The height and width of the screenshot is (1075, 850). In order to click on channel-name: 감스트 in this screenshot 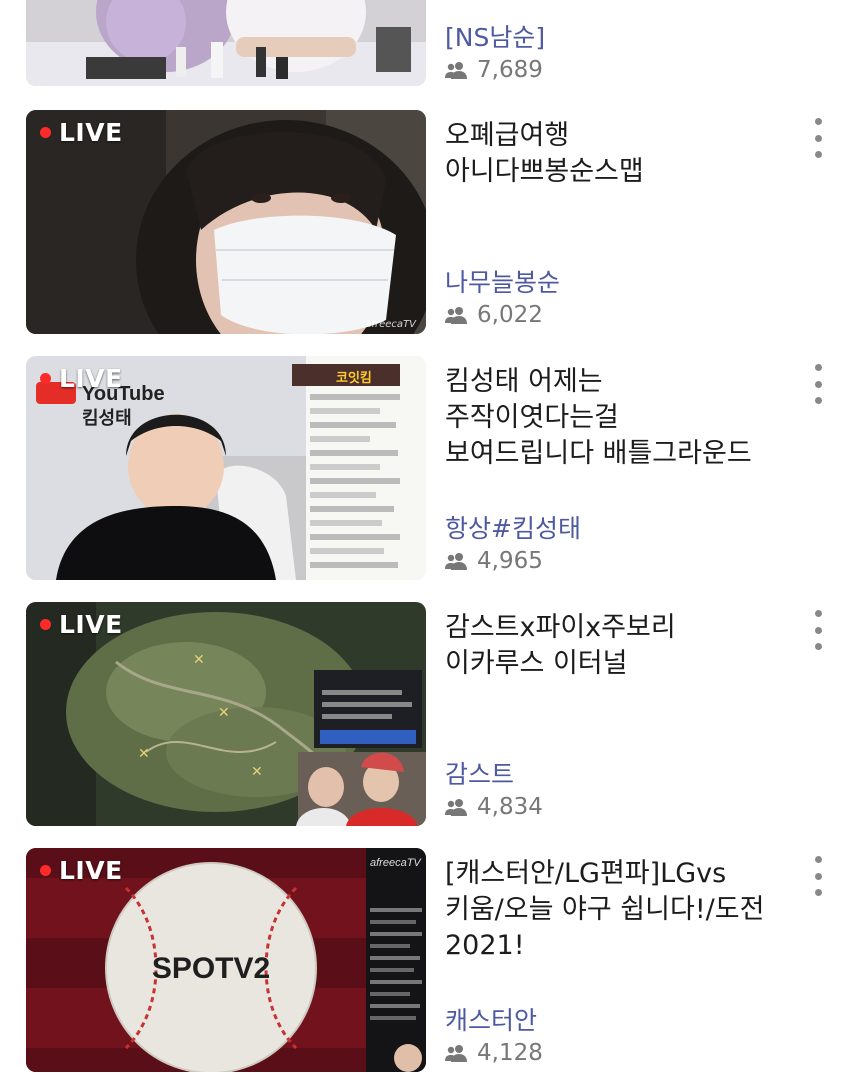, I will do `click(479, 773)`.